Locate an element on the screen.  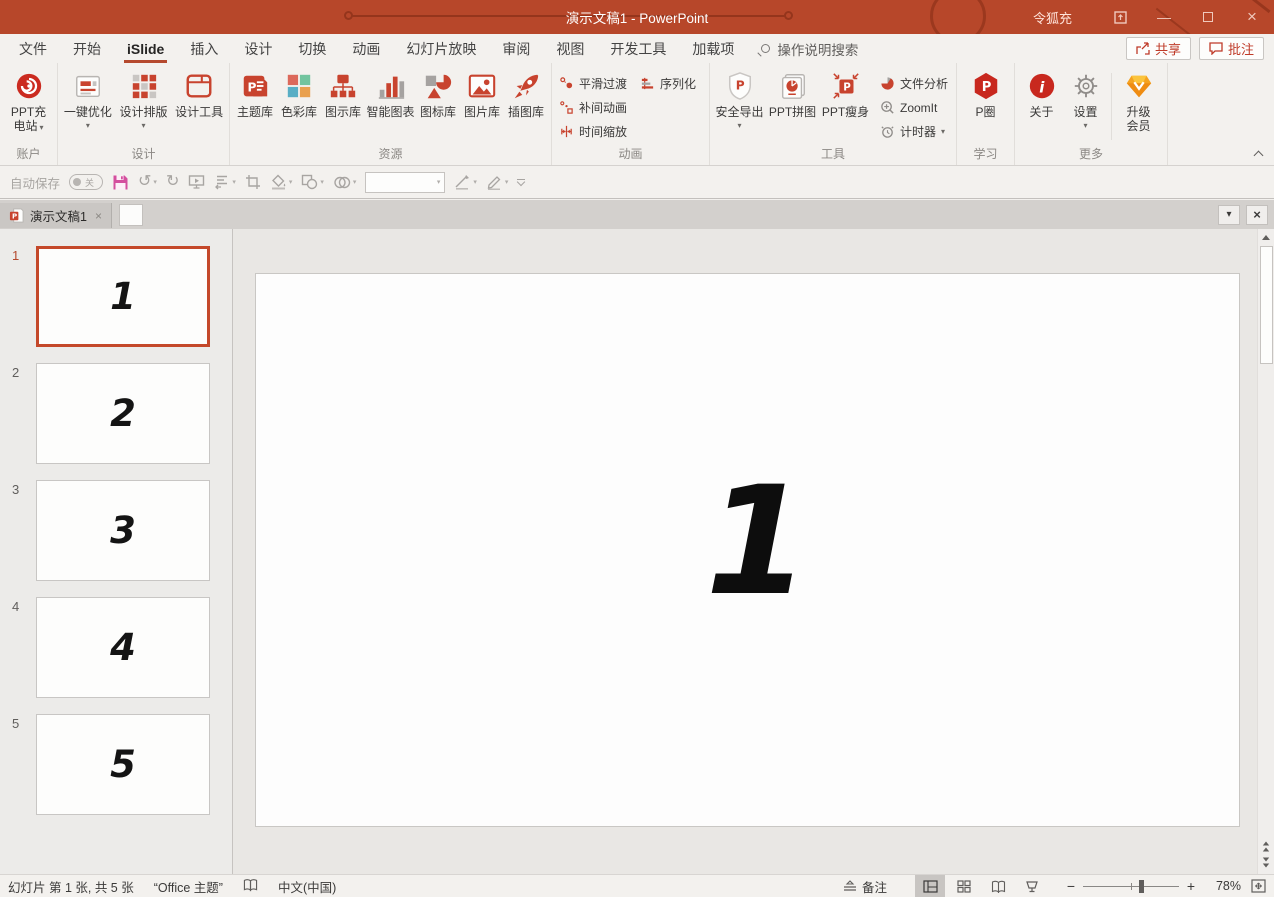
shape-button: ▾ is located at coordinates (312, 182).